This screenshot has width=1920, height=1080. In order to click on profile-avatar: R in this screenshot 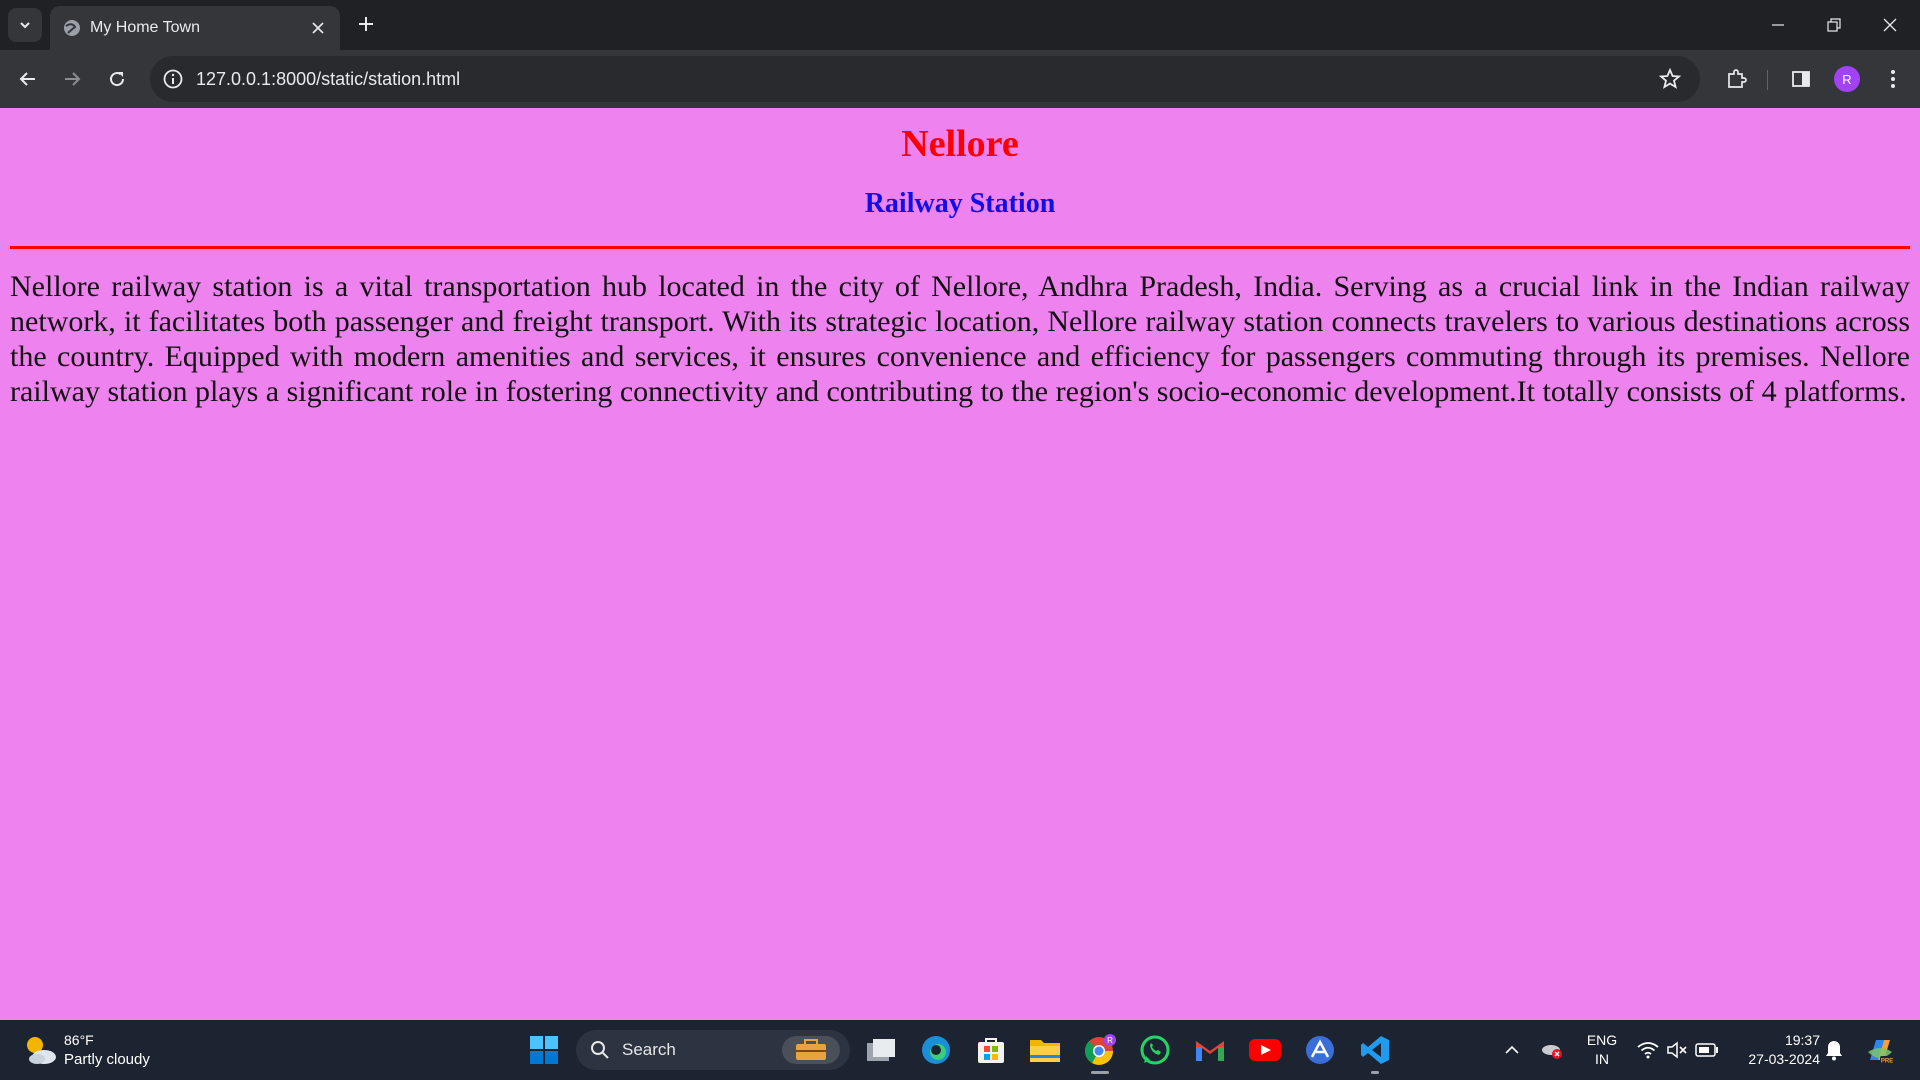, I will do `click(1847, 79)`.